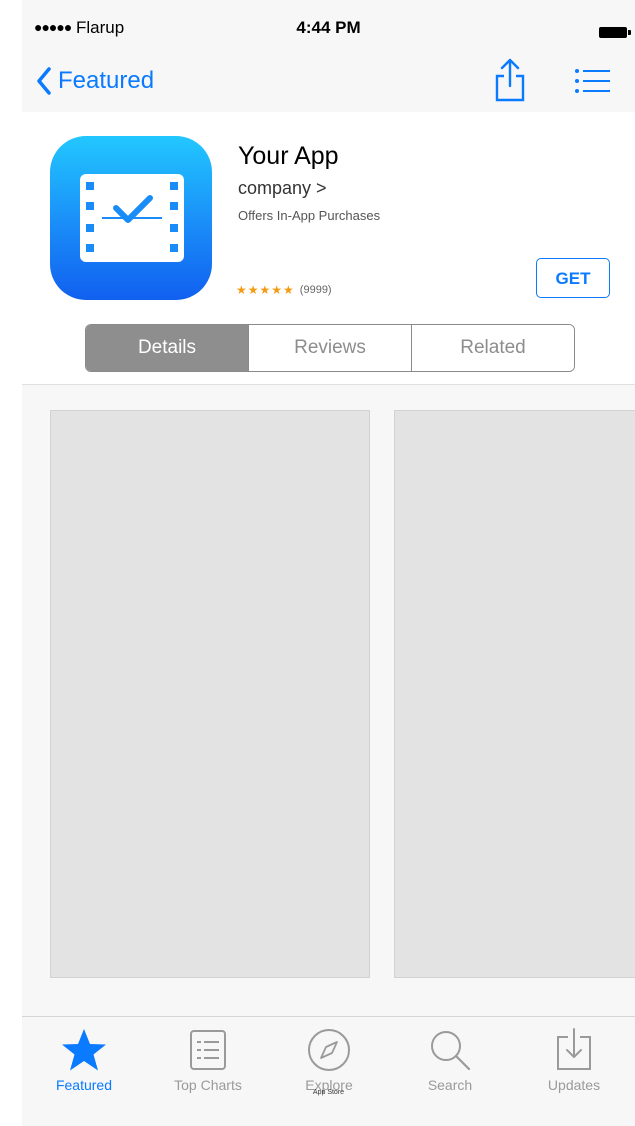 The image size is (635, 1126). I want to click on video-check-icon, so click(132, 218).